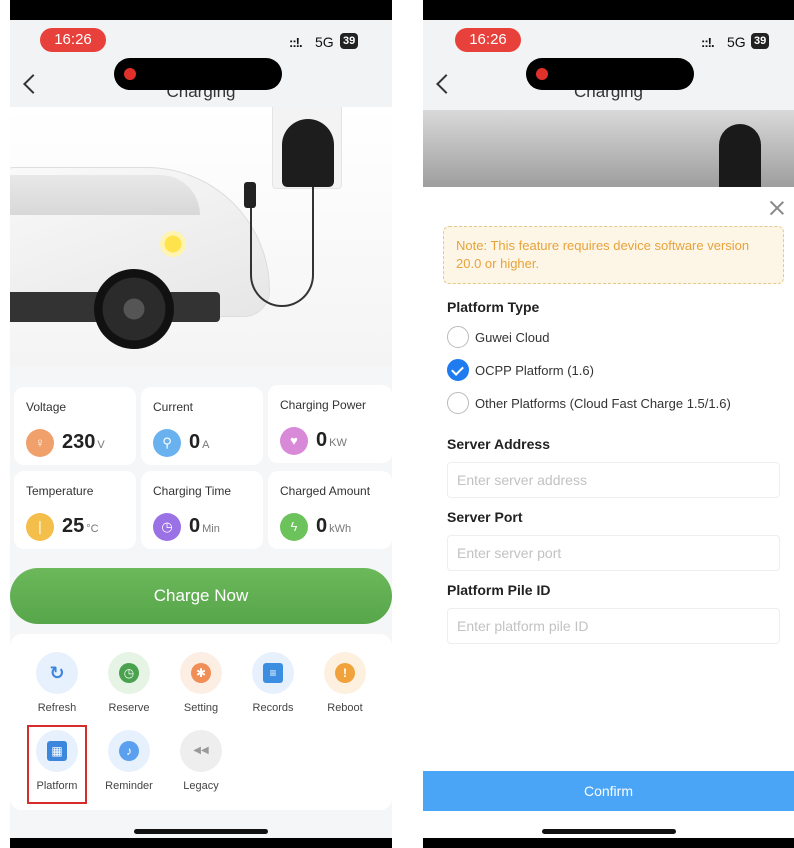 This screenshot has width=794, height=848. Describe the element at coordinates (204, 526) in the screenshot. I see `metric-value: 0 Min` at that location.